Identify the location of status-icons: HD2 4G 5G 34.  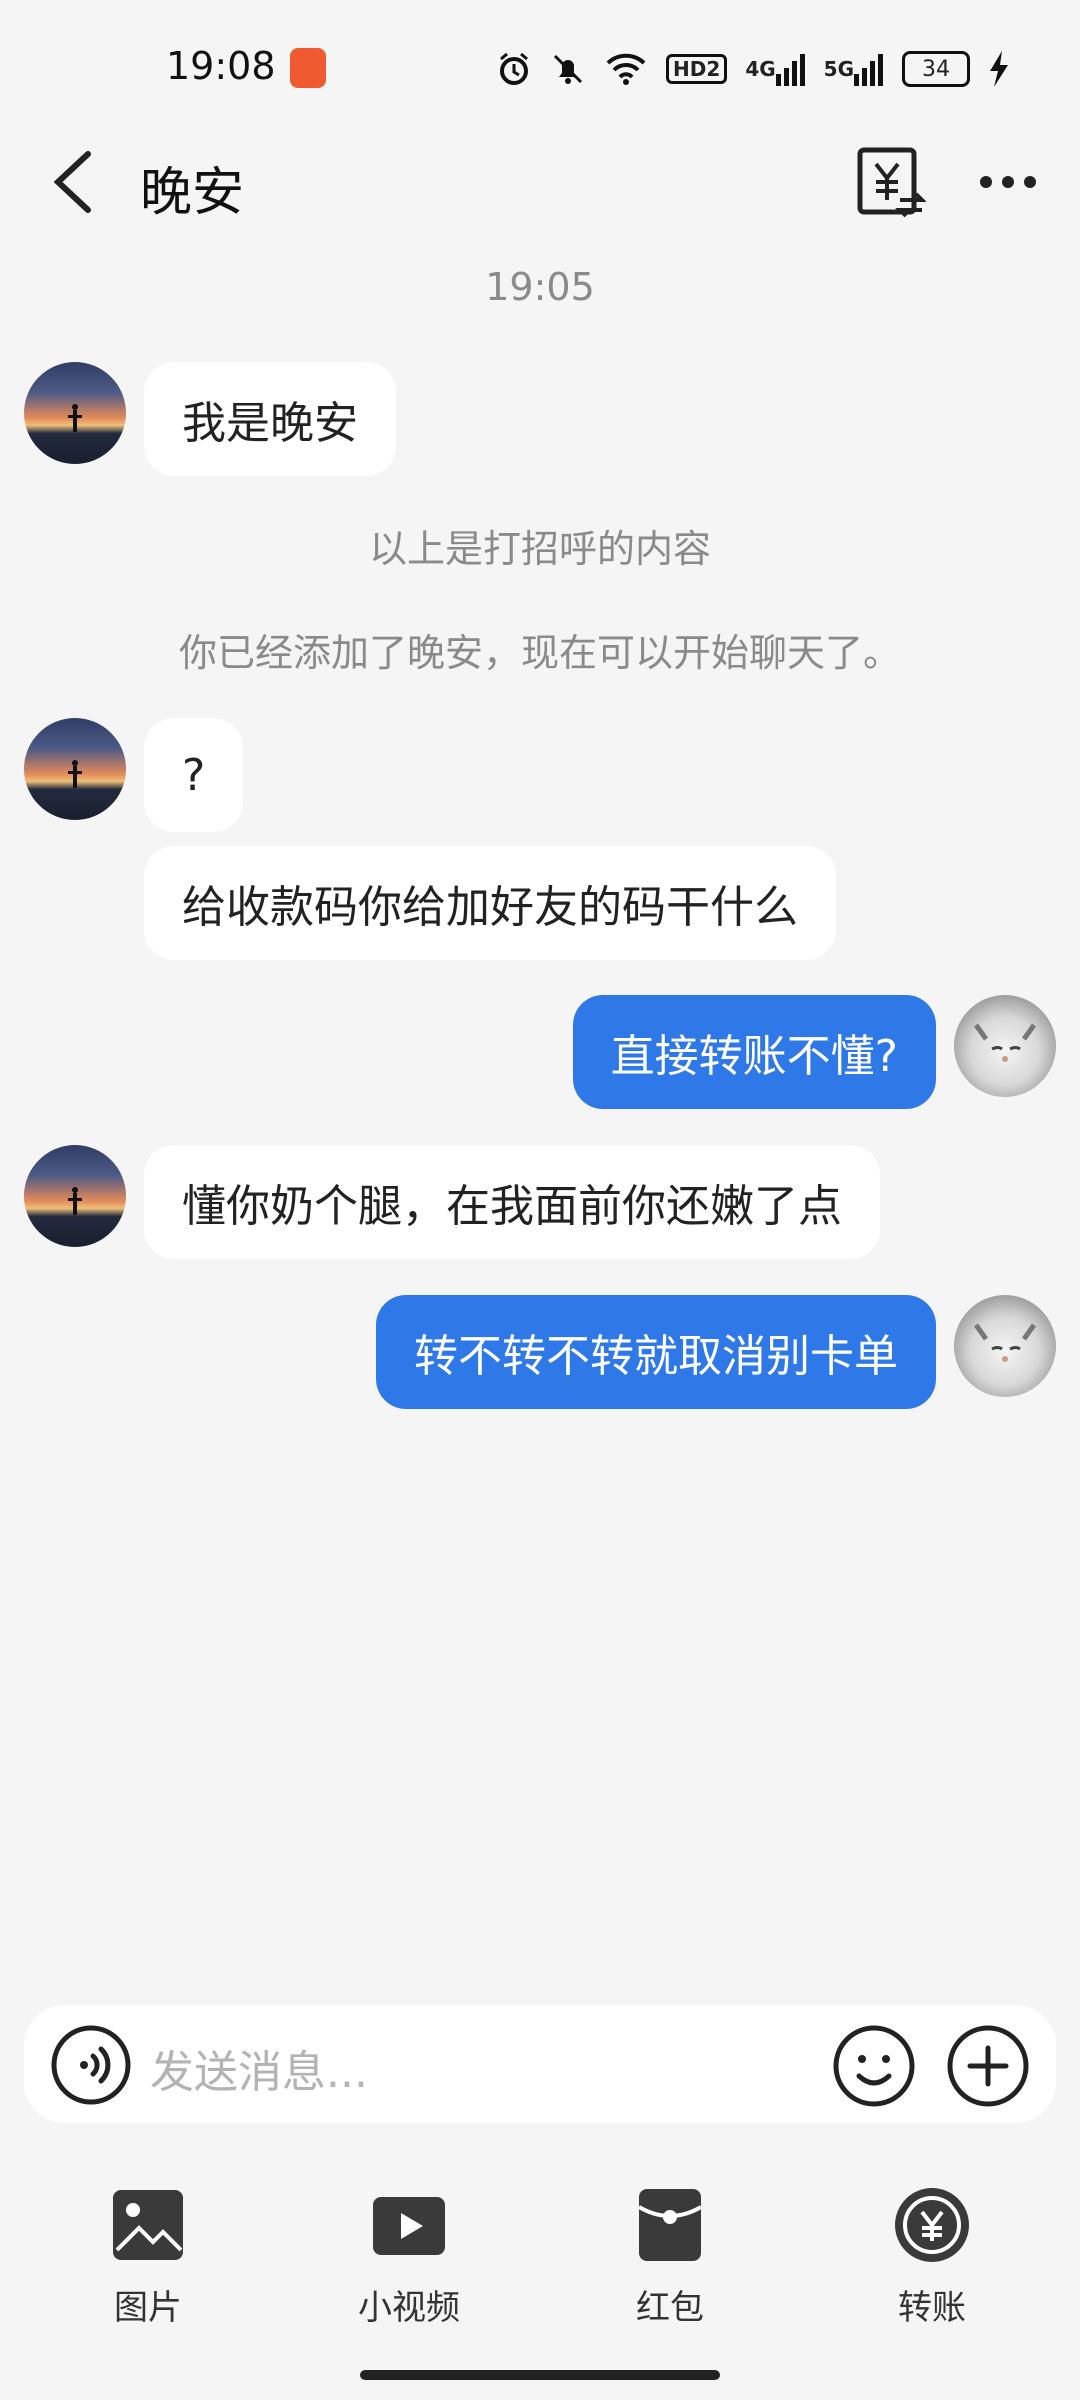
(753, 69).